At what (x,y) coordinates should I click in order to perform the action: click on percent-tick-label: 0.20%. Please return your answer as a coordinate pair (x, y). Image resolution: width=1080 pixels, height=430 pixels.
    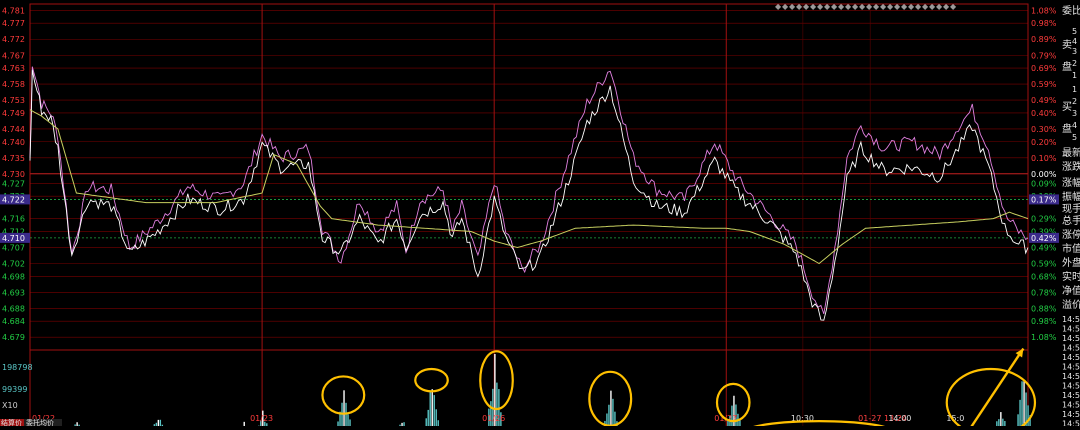
    Looking at the image, I should click on (1044, 142).